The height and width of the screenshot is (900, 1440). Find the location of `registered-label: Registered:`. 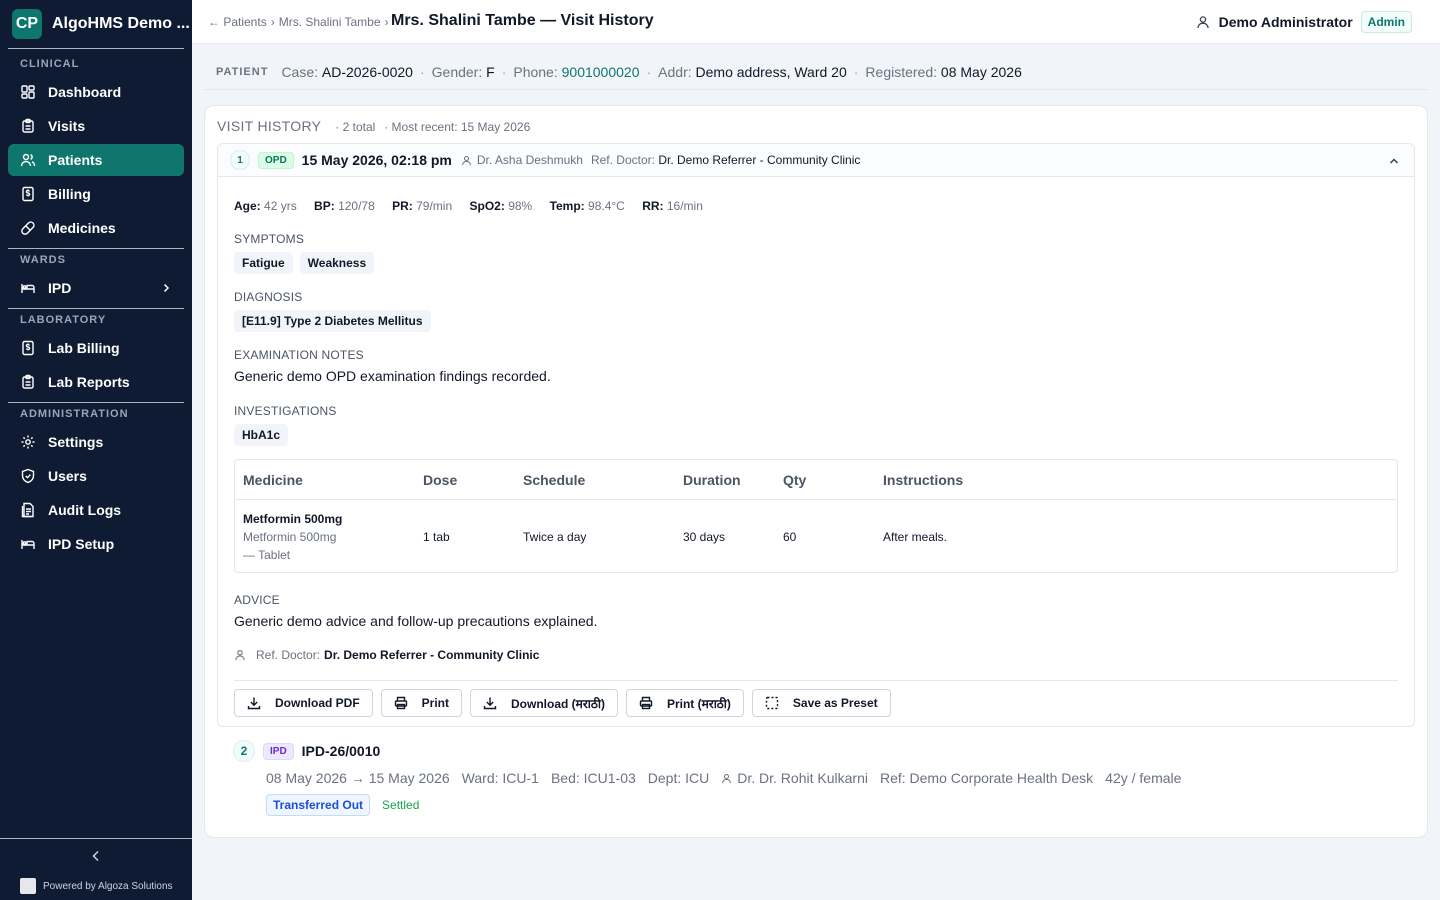

registered-label: Registered: is located at coordinates (901, 71).